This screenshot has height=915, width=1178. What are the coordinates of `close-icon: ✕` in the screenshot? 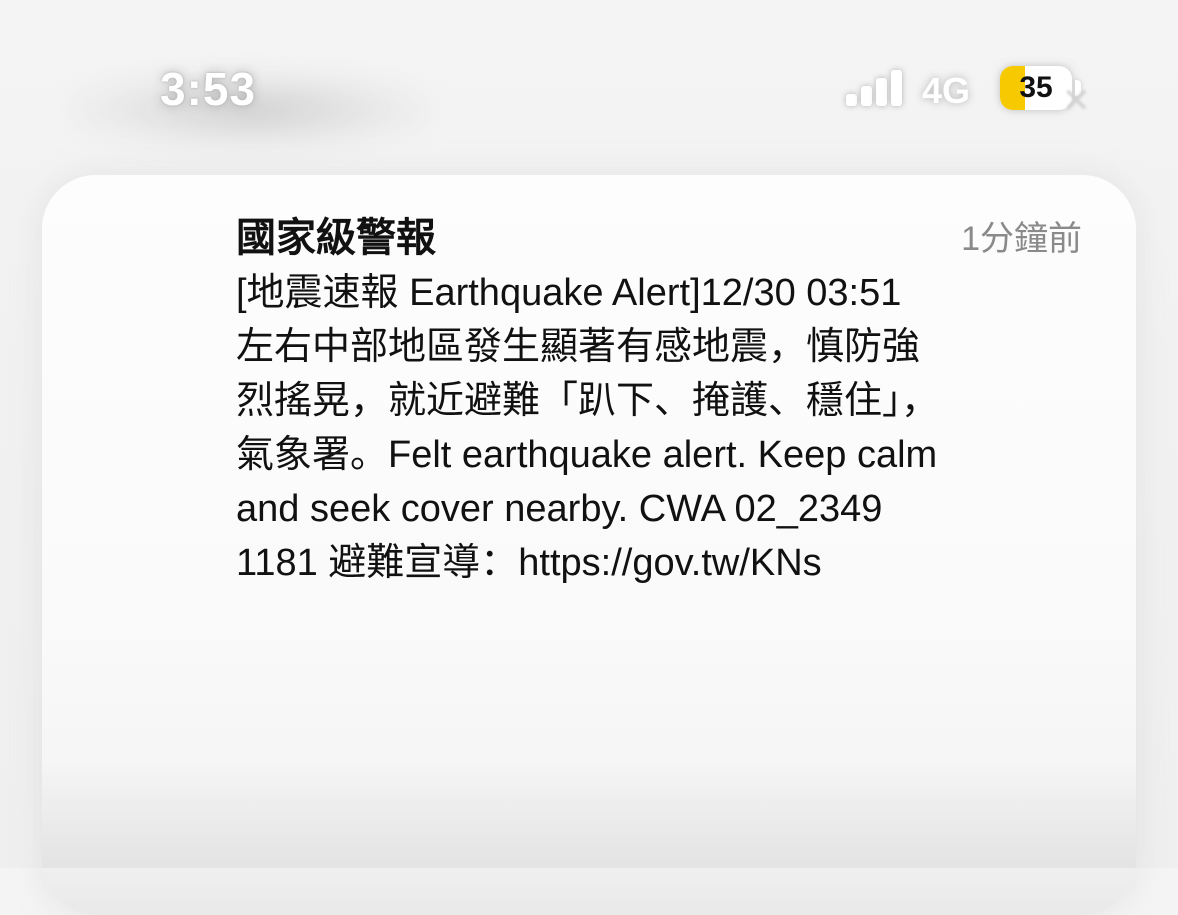 It's located at (1082, 101).